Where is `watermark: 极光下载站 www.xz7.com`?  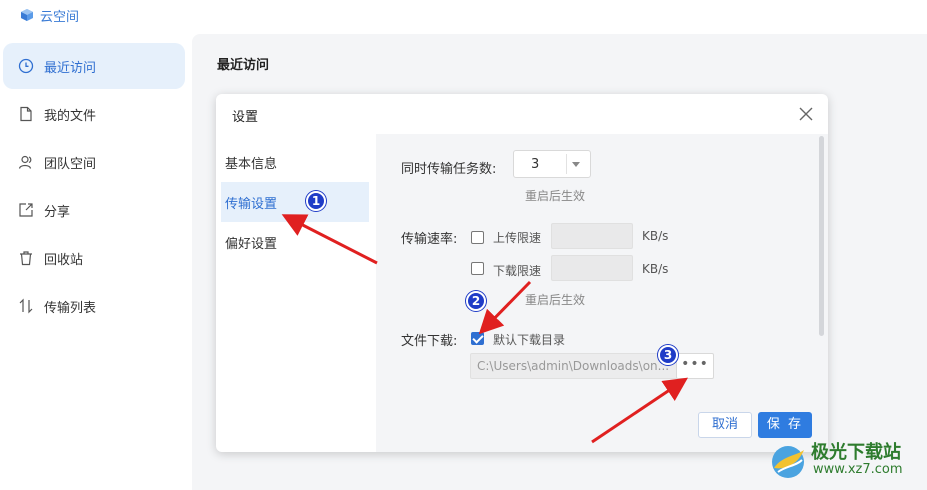
watermark: 极光下载站 www.xz7.com is located at coordinates (845, 461).